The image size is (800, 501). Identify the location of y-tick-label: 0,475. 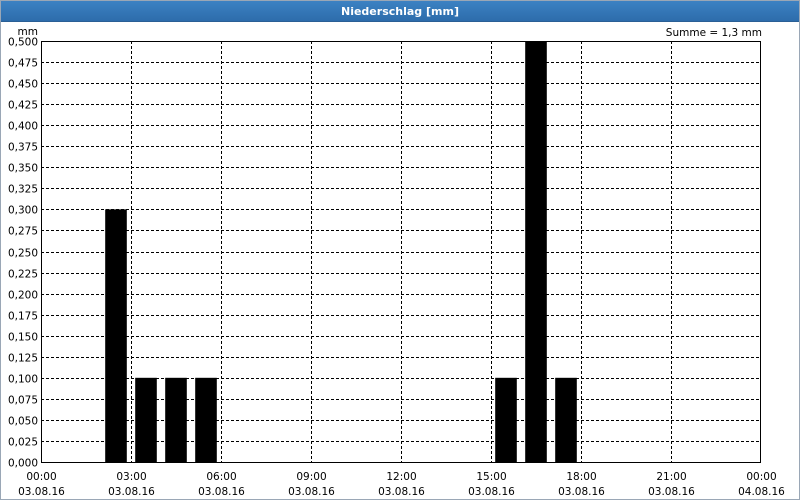
(23, 64).